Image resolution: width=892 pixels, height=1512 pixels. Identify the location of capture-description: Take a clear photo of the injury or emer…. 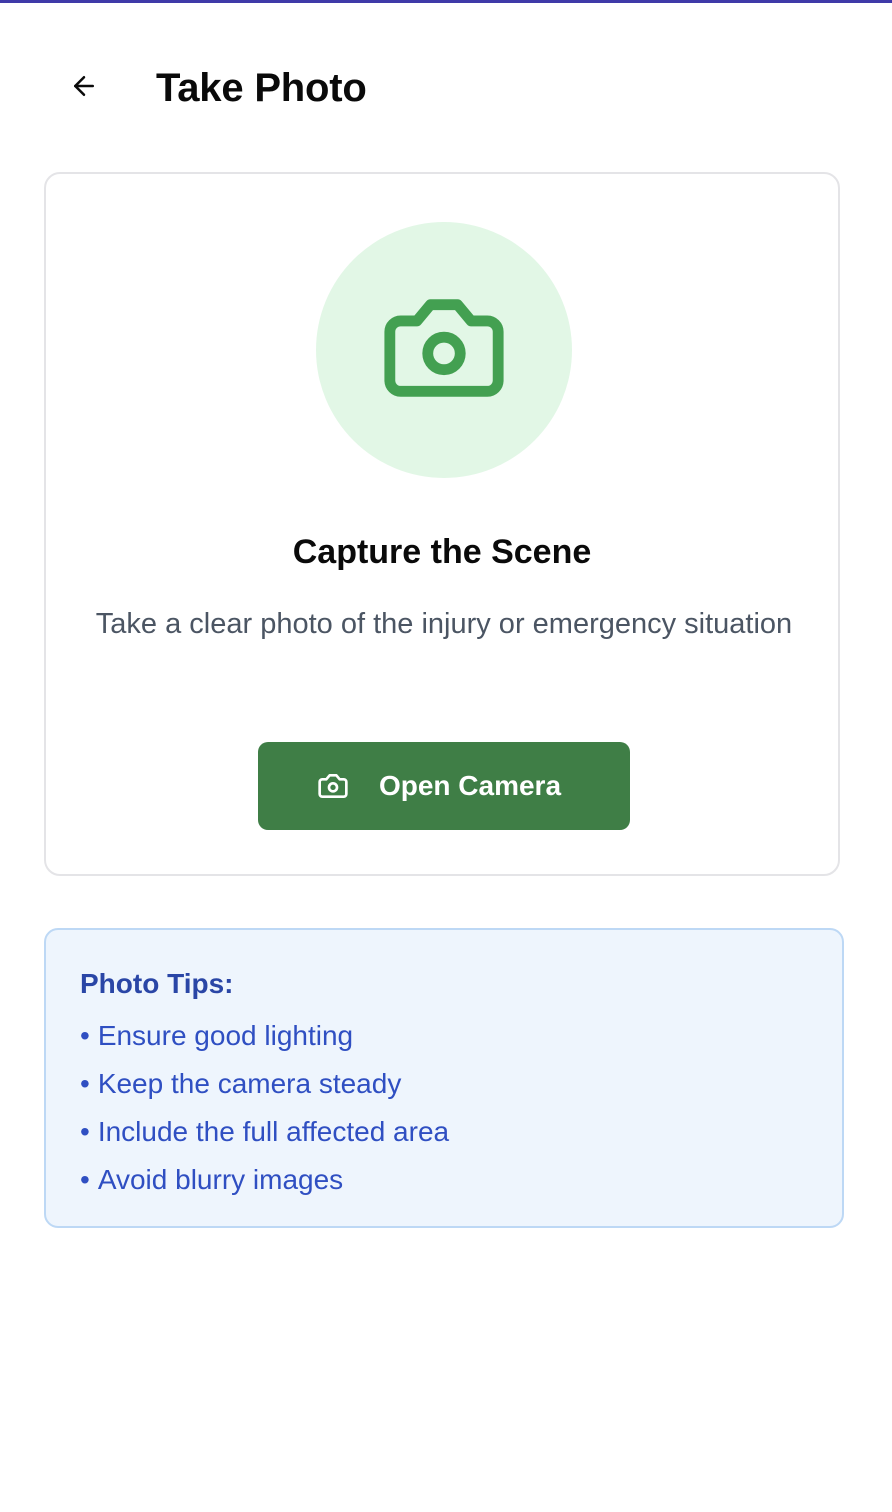
(444, 624).